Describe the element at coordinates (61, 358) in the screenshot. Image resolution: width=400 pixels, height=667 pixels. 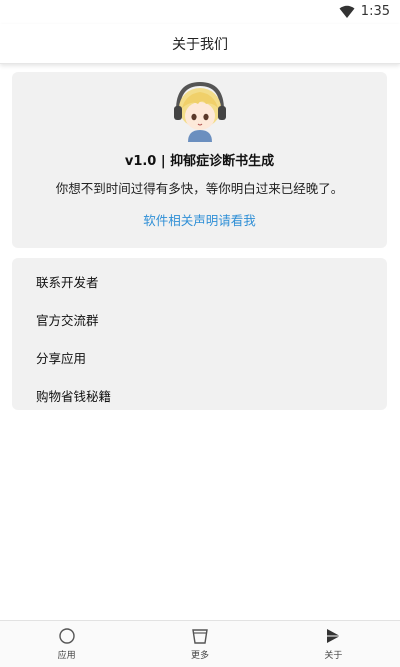
I see `menu-item-label: 分享应用` at that location.